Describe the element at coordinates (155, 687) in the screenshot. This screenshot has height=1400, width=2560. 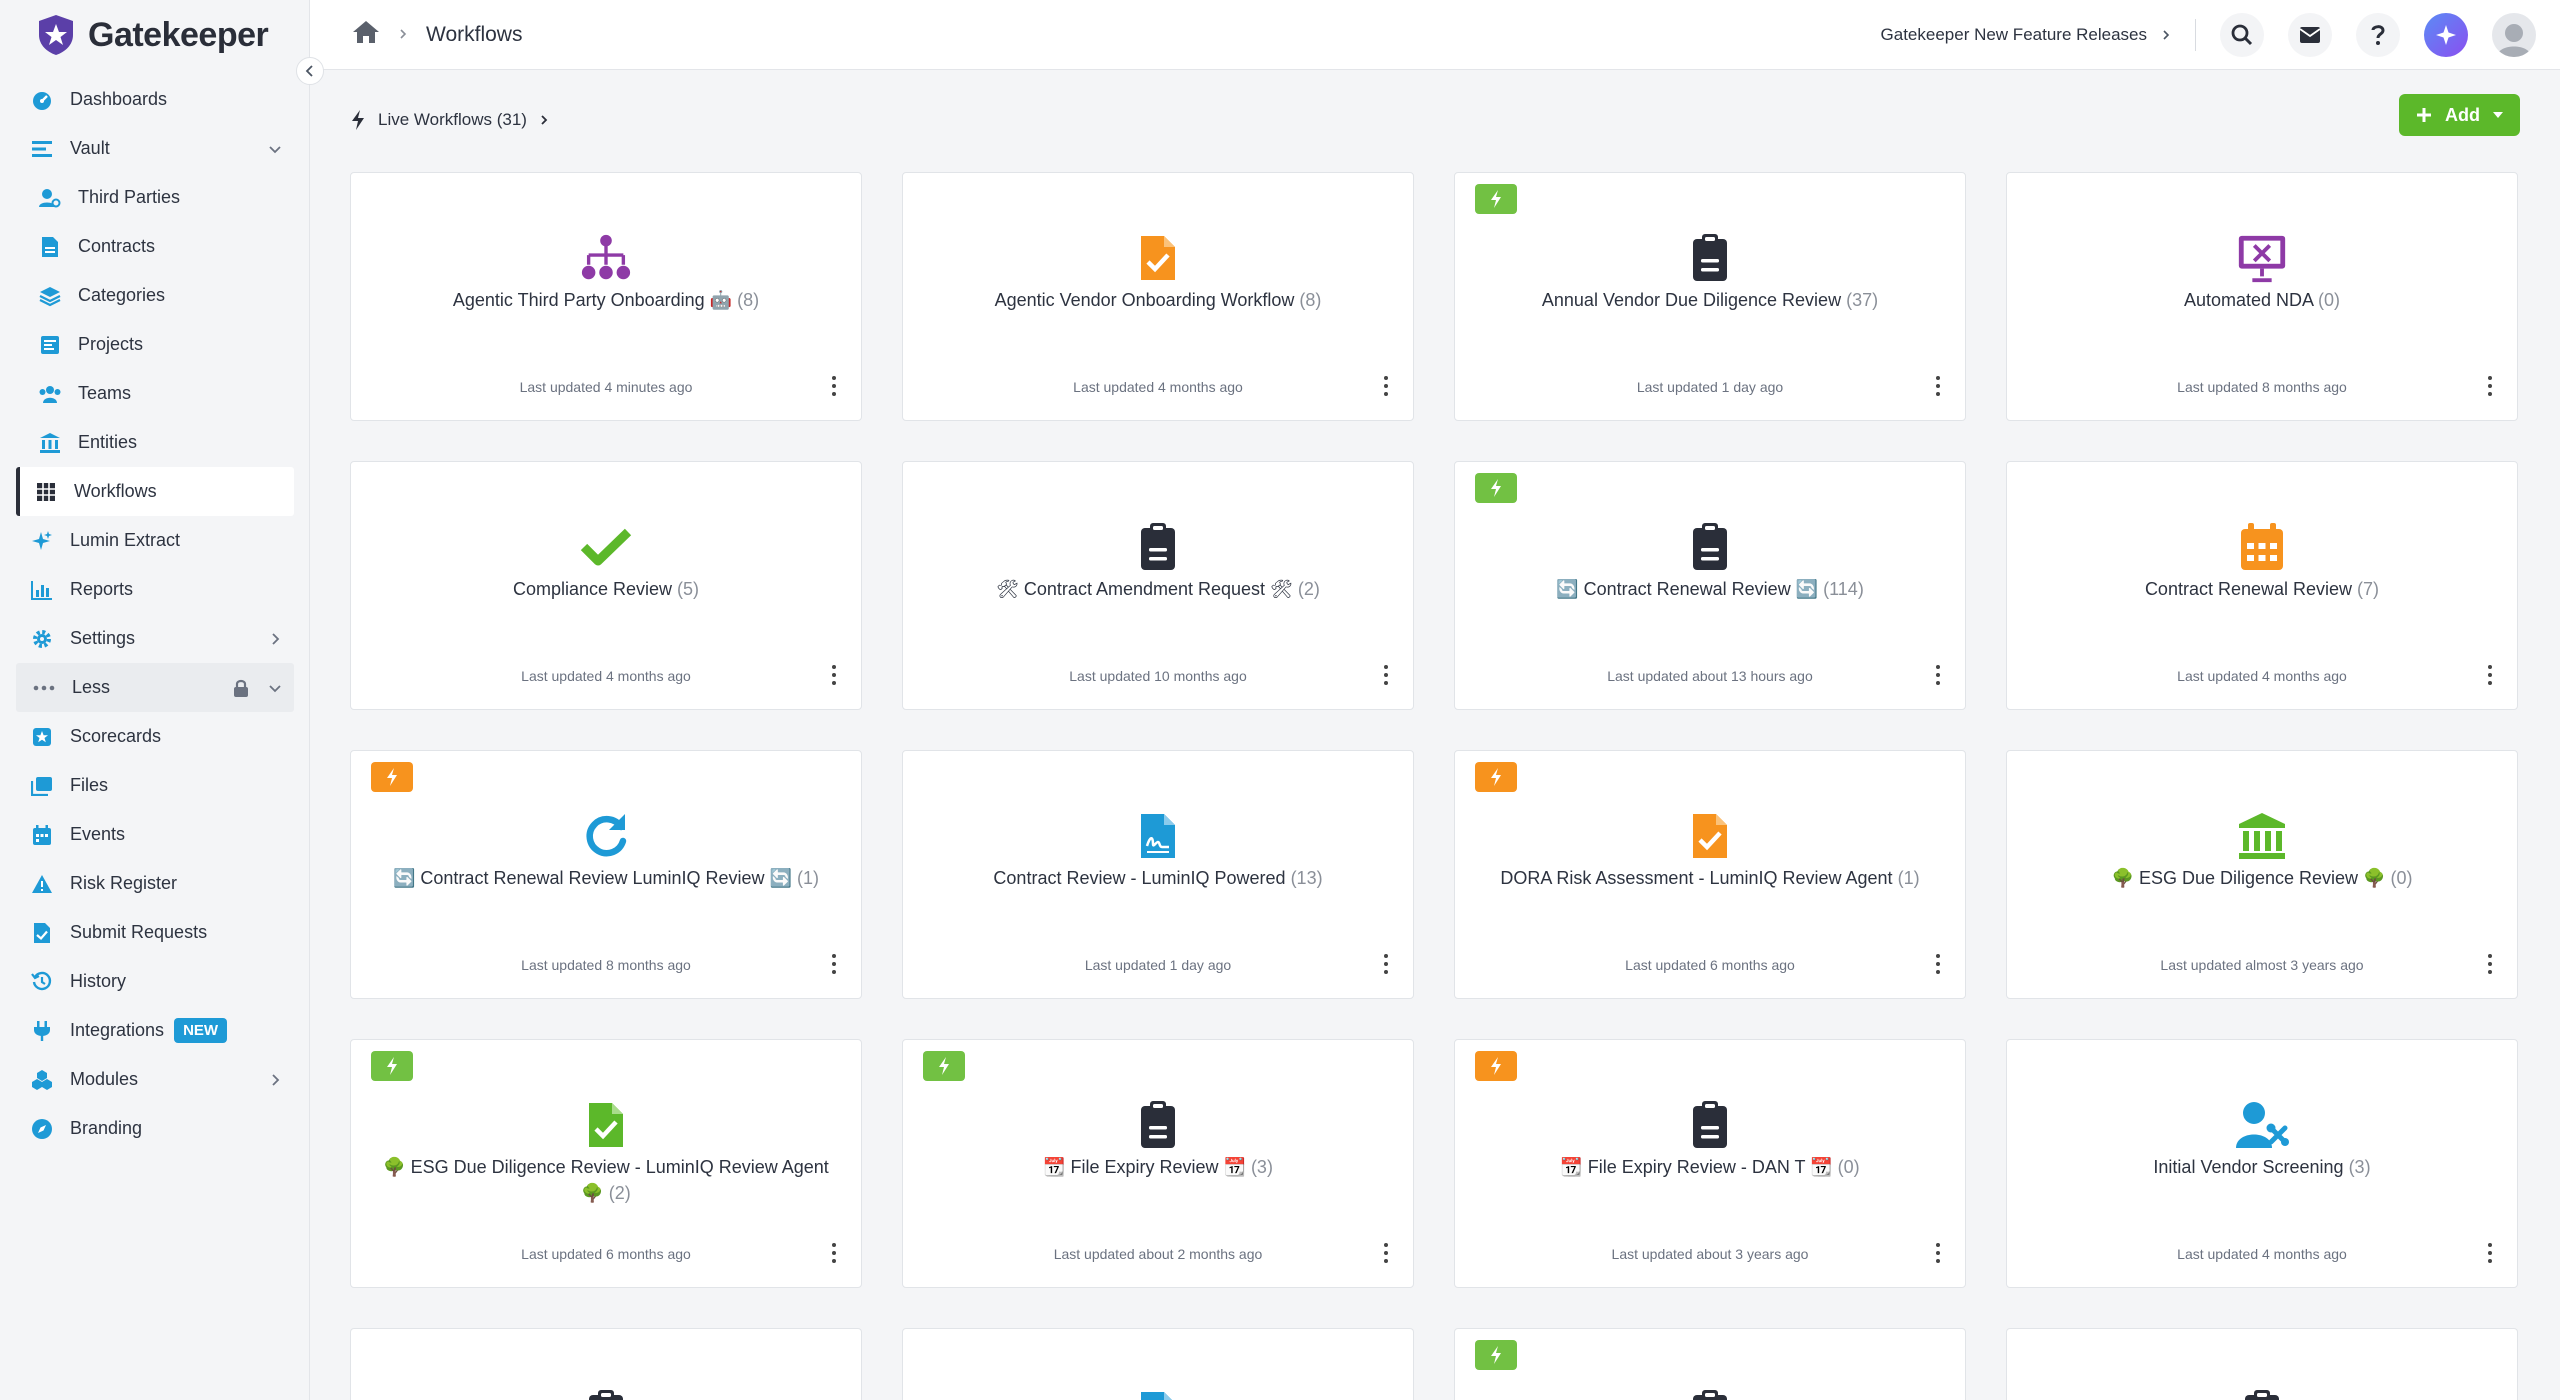
I see `sidebar-item-less: Less` at that location.